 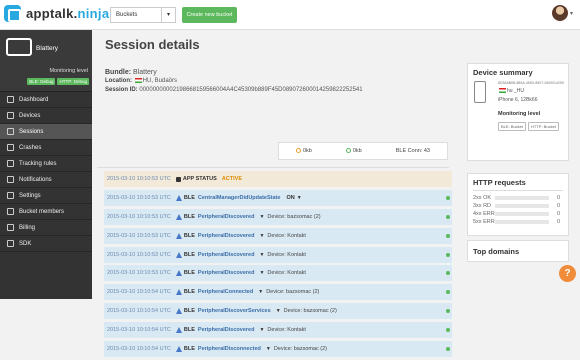 What do you see at coordinates (143, 15) in the screenshot?
I see `bucket-select: Buckets ▾` at bounding box center [143, 15].